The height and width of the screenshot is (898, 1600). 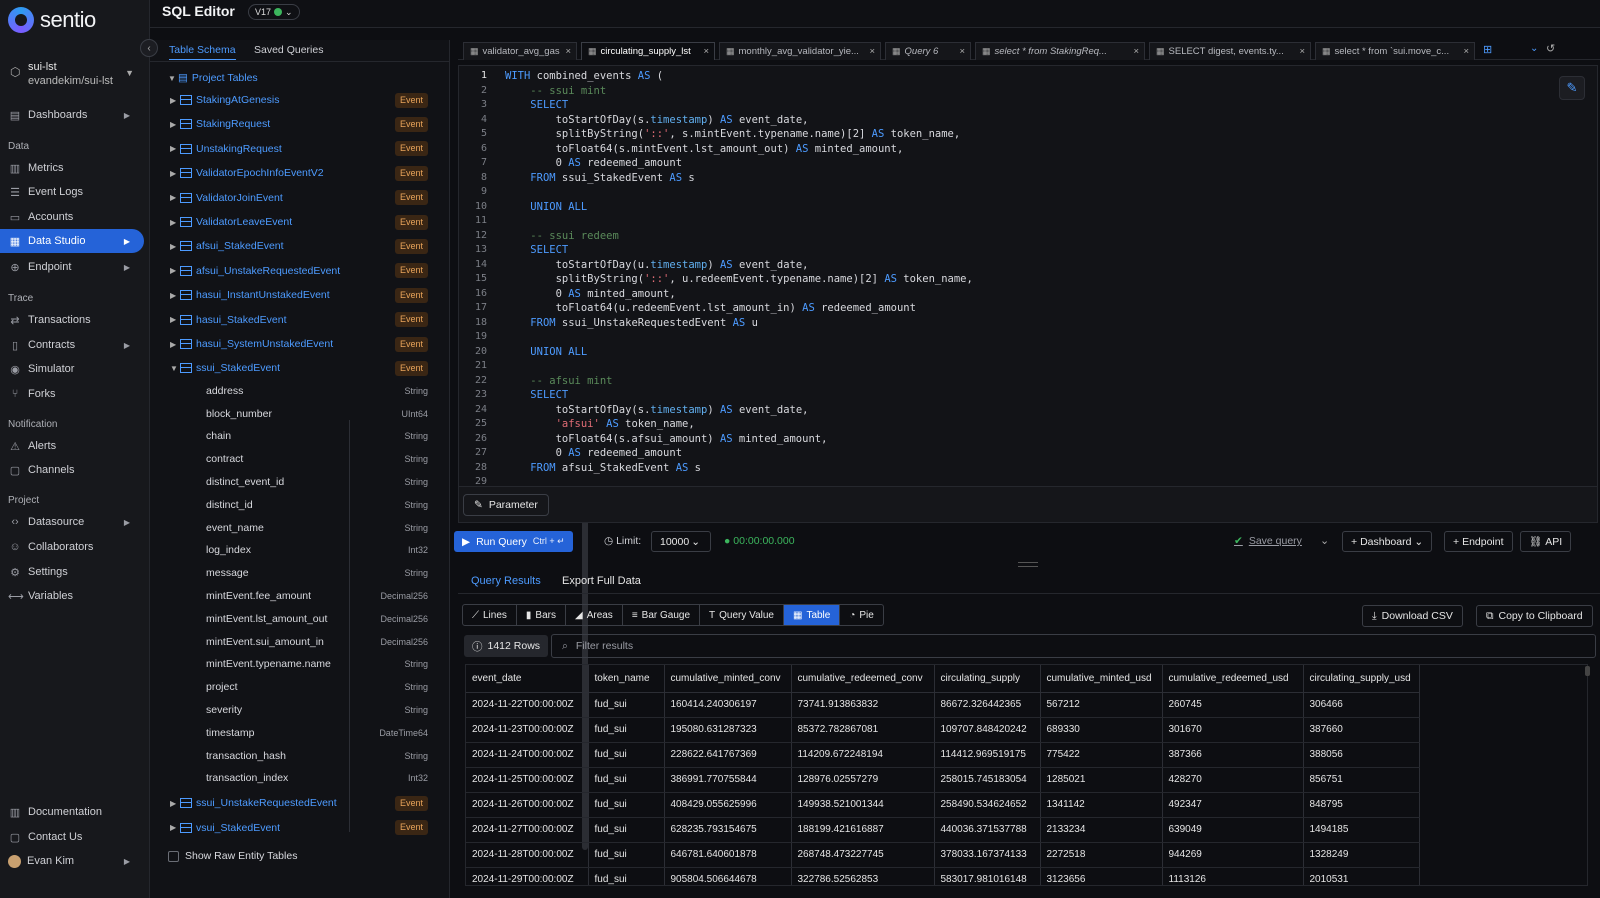 What do you see at coordinates (299, 344) in the screenshot?
I see `table-row: ▶ hasui_SystemUnstakedEvent Event` at bounding box center [299, 344].